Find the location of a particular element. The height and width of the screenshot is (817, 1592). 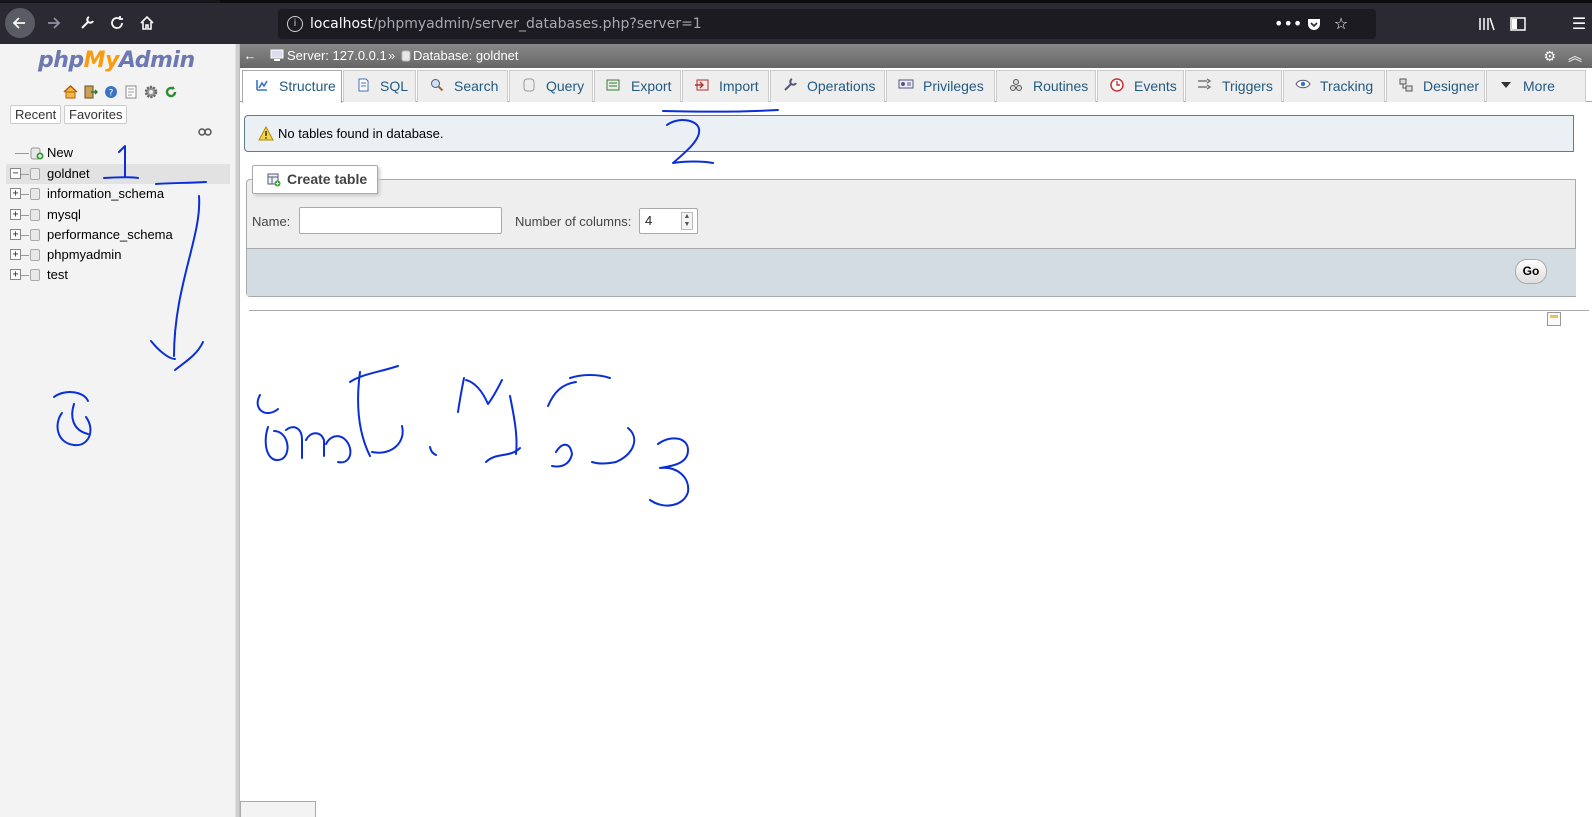

reload-button is located at coordinates (117, 23).